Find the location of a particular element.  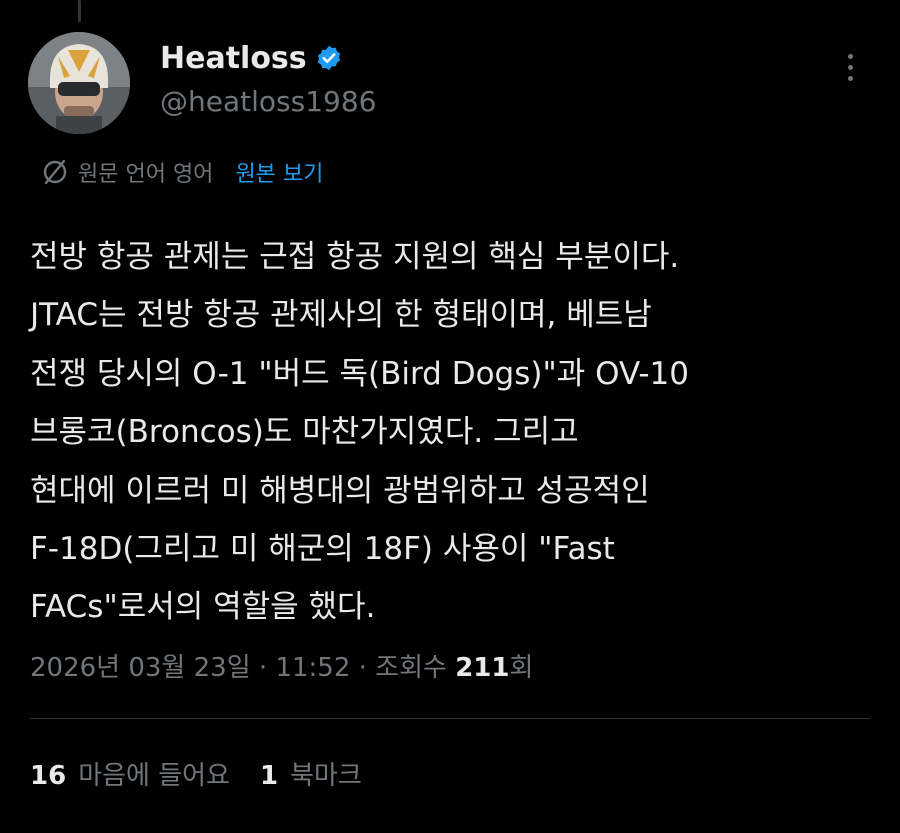

display-name: Heatloss is located at coordinates (233, 58).